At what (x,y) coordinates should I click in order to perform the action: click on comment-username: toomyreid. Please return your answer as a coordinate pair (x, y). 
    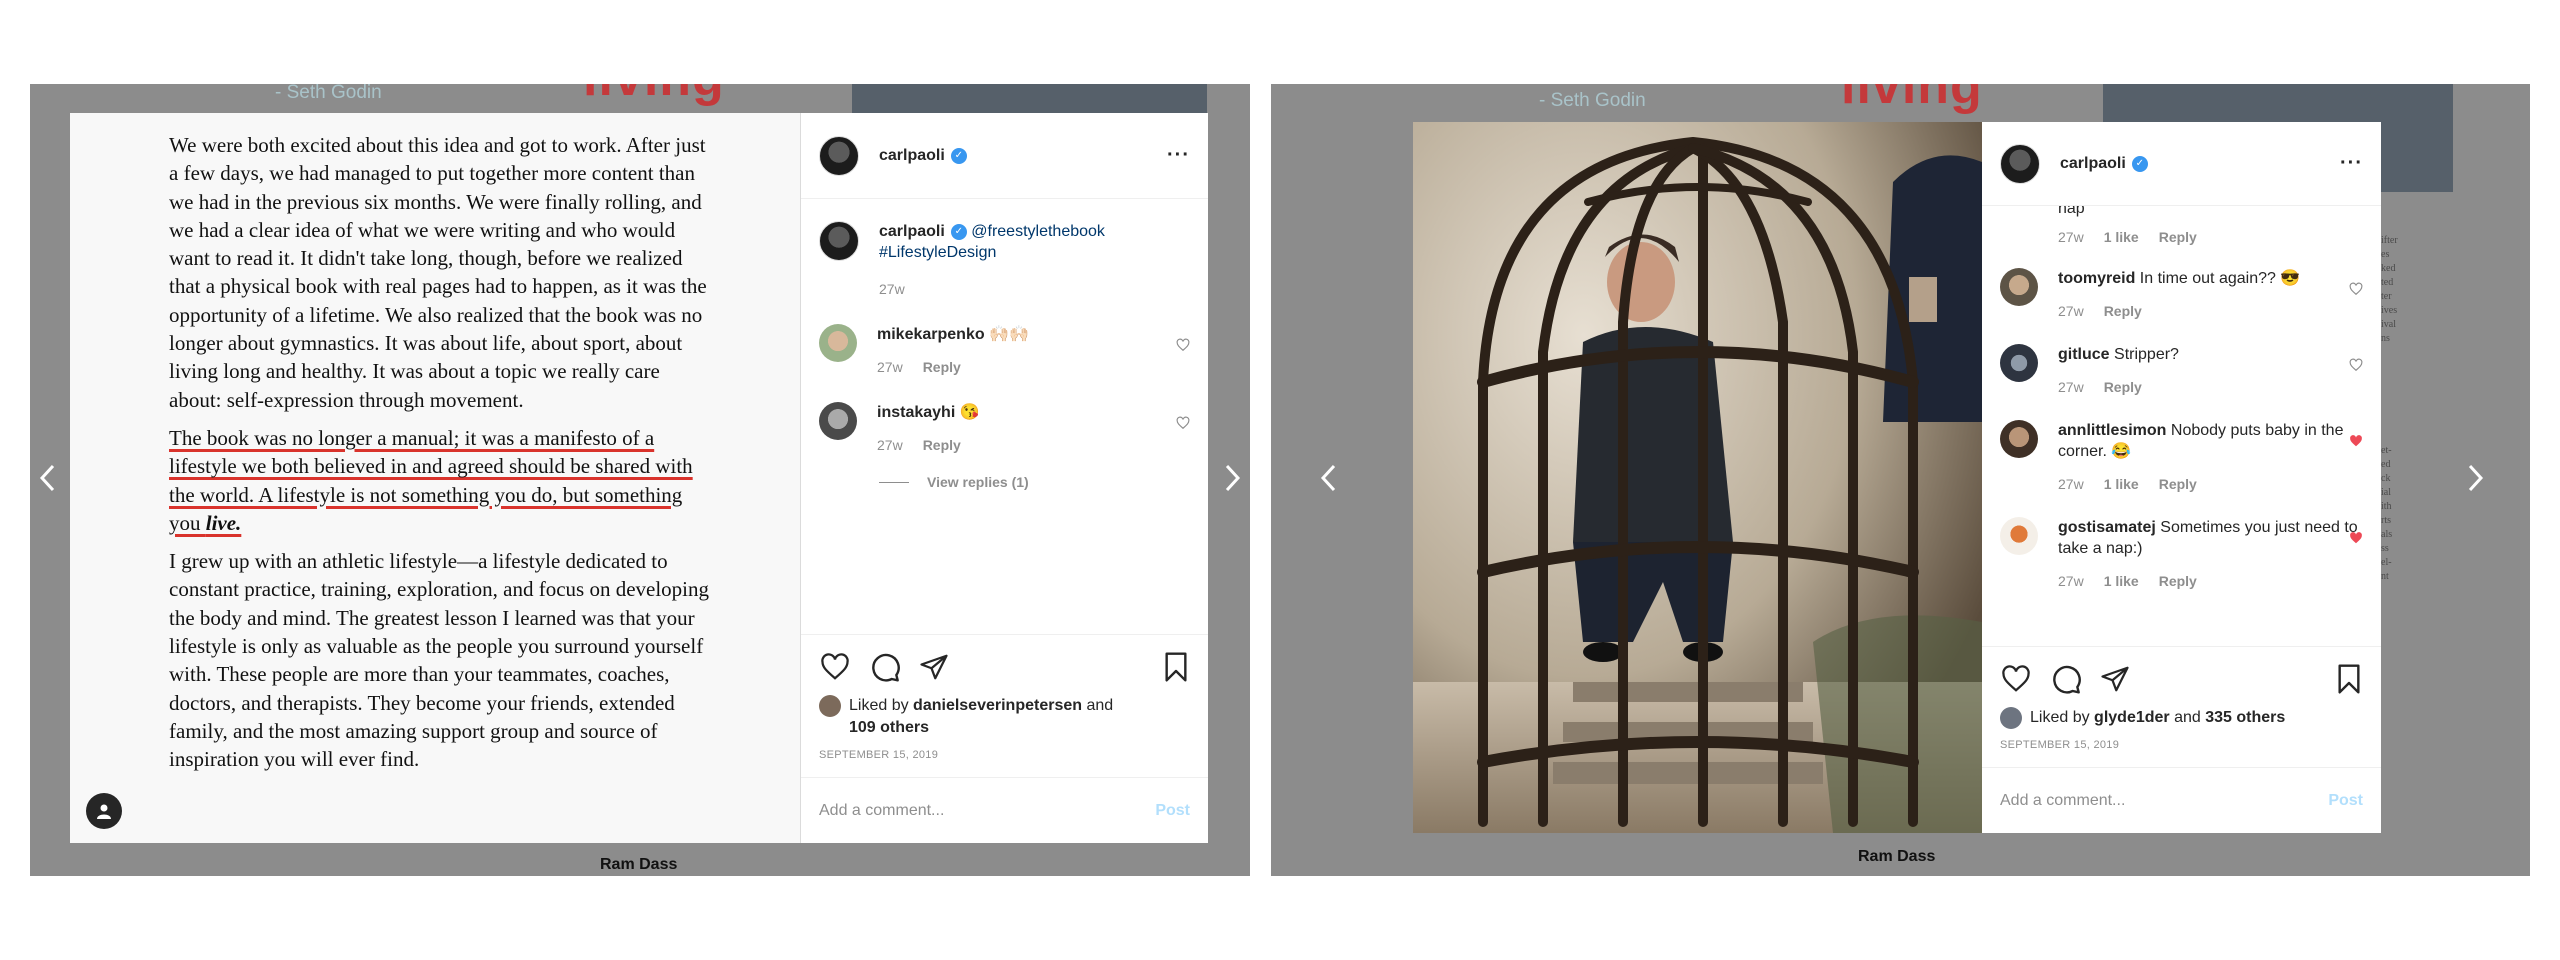
    Looking at the image, I should click on (2096, 278).